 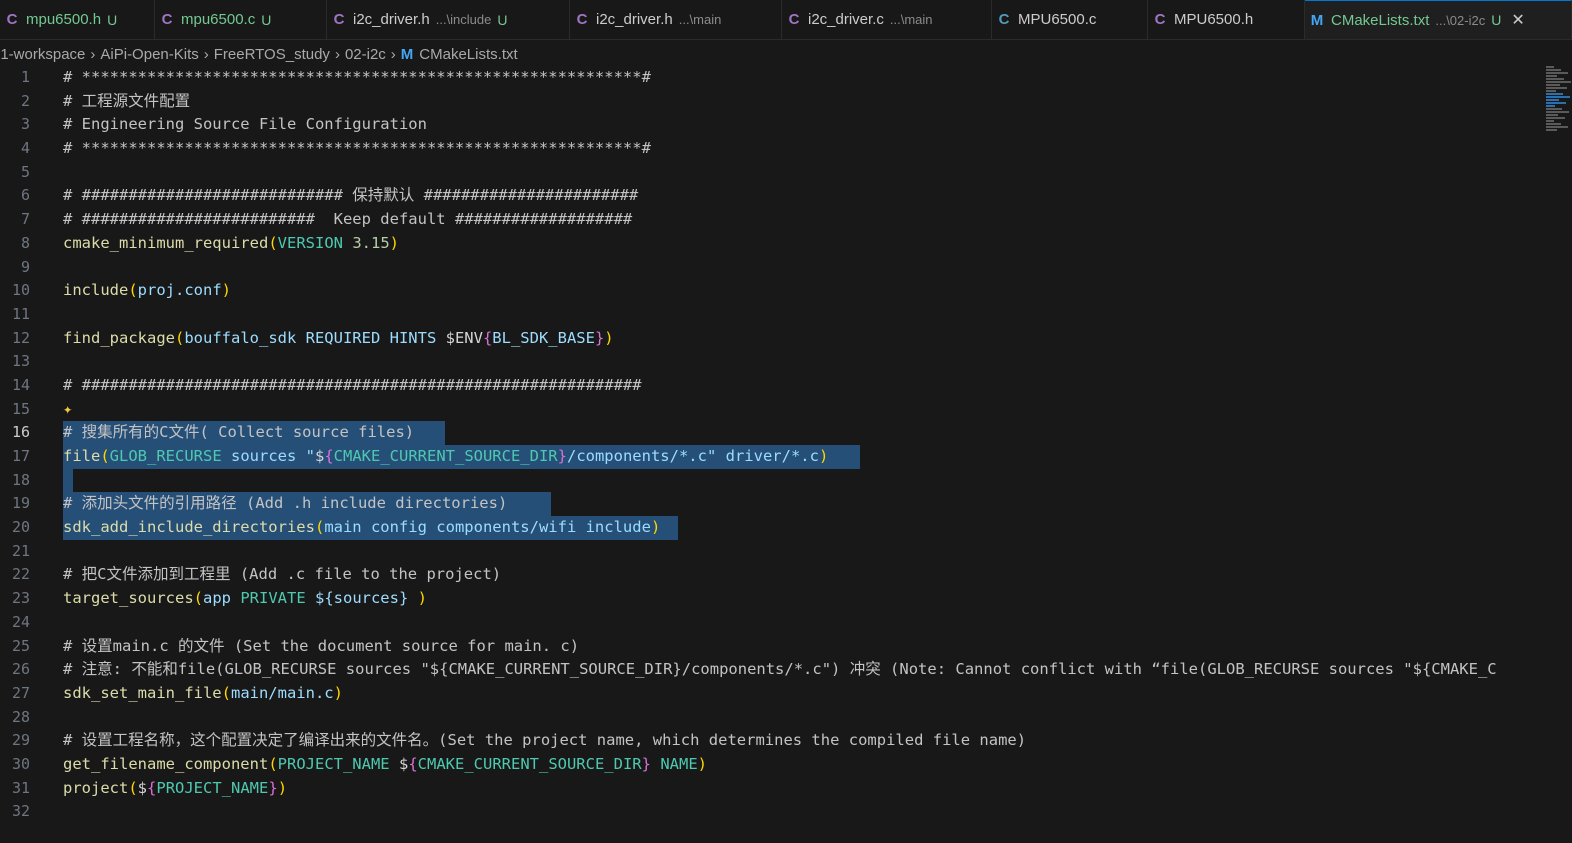 I want to click on editor-tab: C MPU6500.c, so click(x=1070, y=19).